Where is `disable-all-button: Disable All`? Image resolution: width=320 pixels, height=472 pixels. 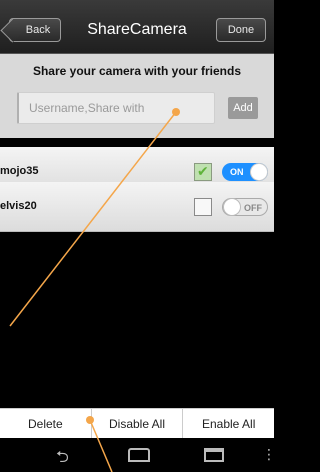
disable-all-button: Disable All is located at coordinates (138, 423).